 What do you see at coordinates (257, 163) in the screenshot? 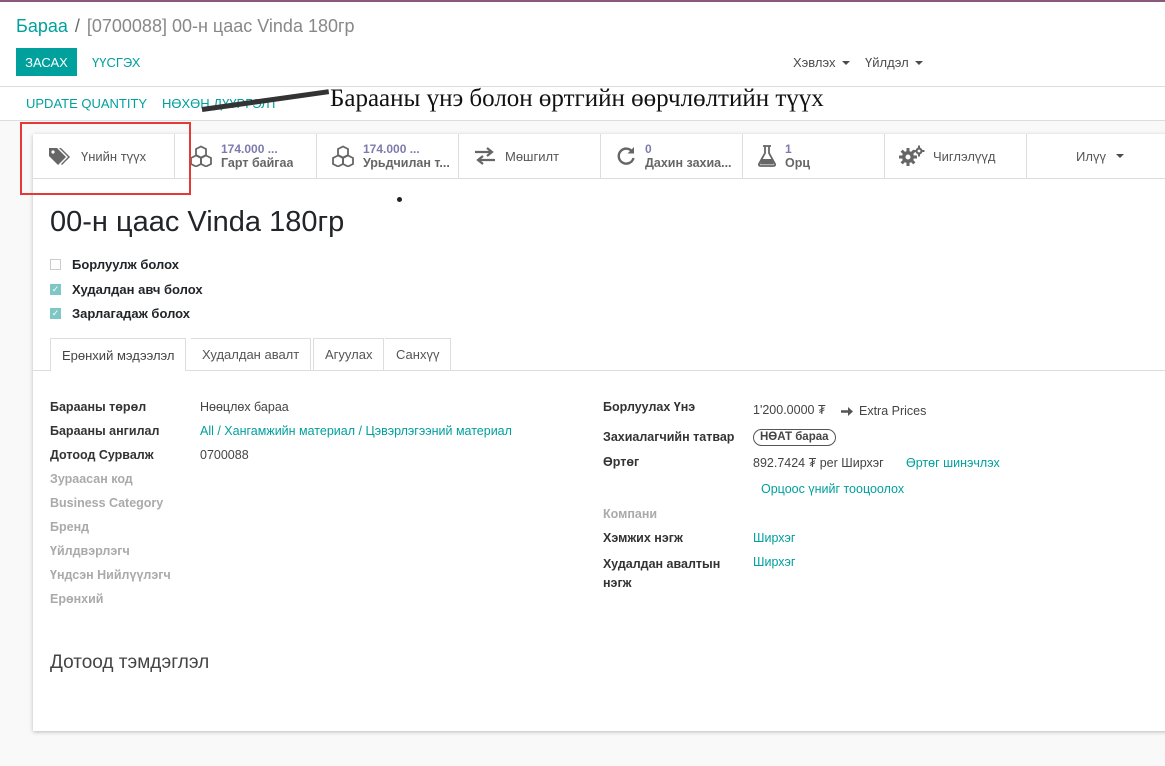
I see `on-hand-label: Гарт байгаа` at bounding box center [257, 163].